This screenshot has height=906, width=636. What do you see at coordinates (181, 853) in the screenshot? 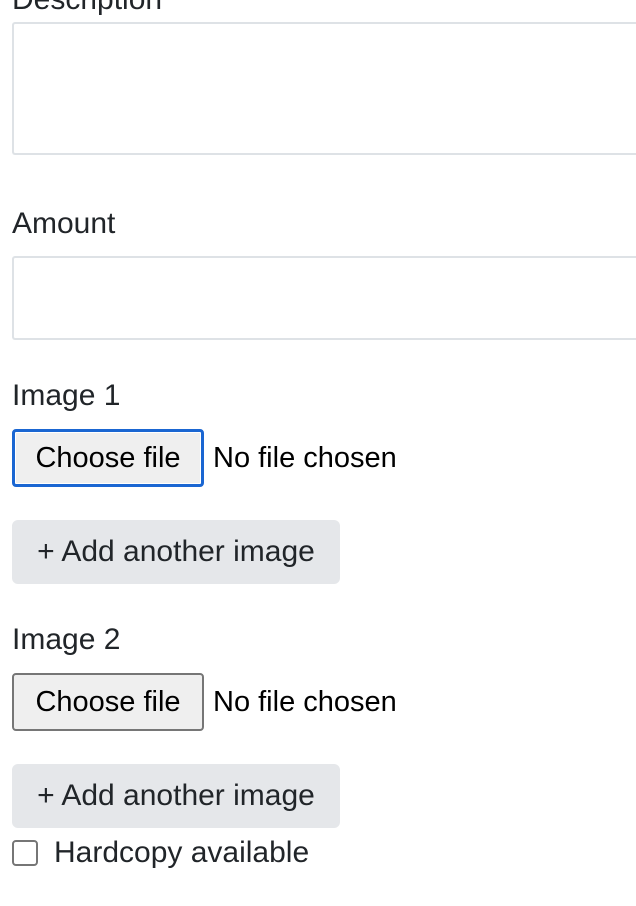
I see `hardcopy-label: Hardcopy available` at bounding box center [181, 853].